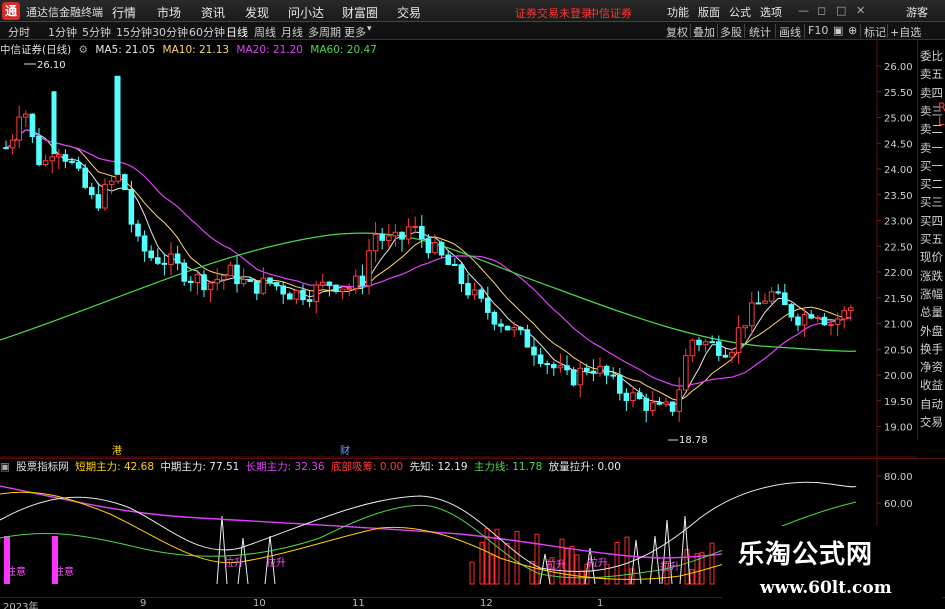 The width and height of the screenshot is (945, 609). Describe the element at coordinates (818, 30) in the screenshot. I see `f10-button: F10` at that location.